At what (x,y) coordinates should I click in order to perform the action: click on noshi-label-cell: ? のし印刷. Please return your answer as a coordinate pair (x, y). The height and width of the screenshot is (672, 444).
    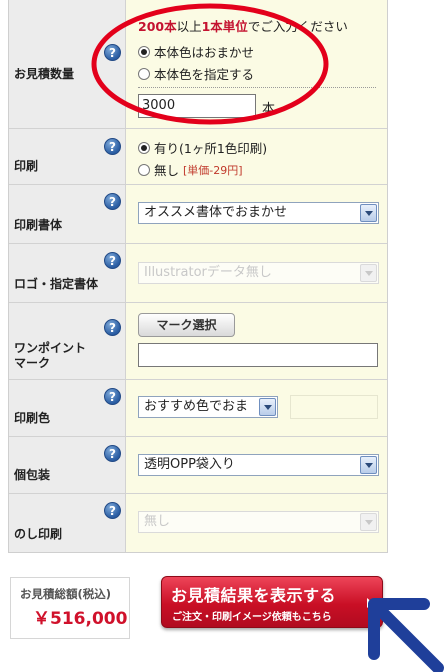
    Looking at the image, I should click on (67, 523).